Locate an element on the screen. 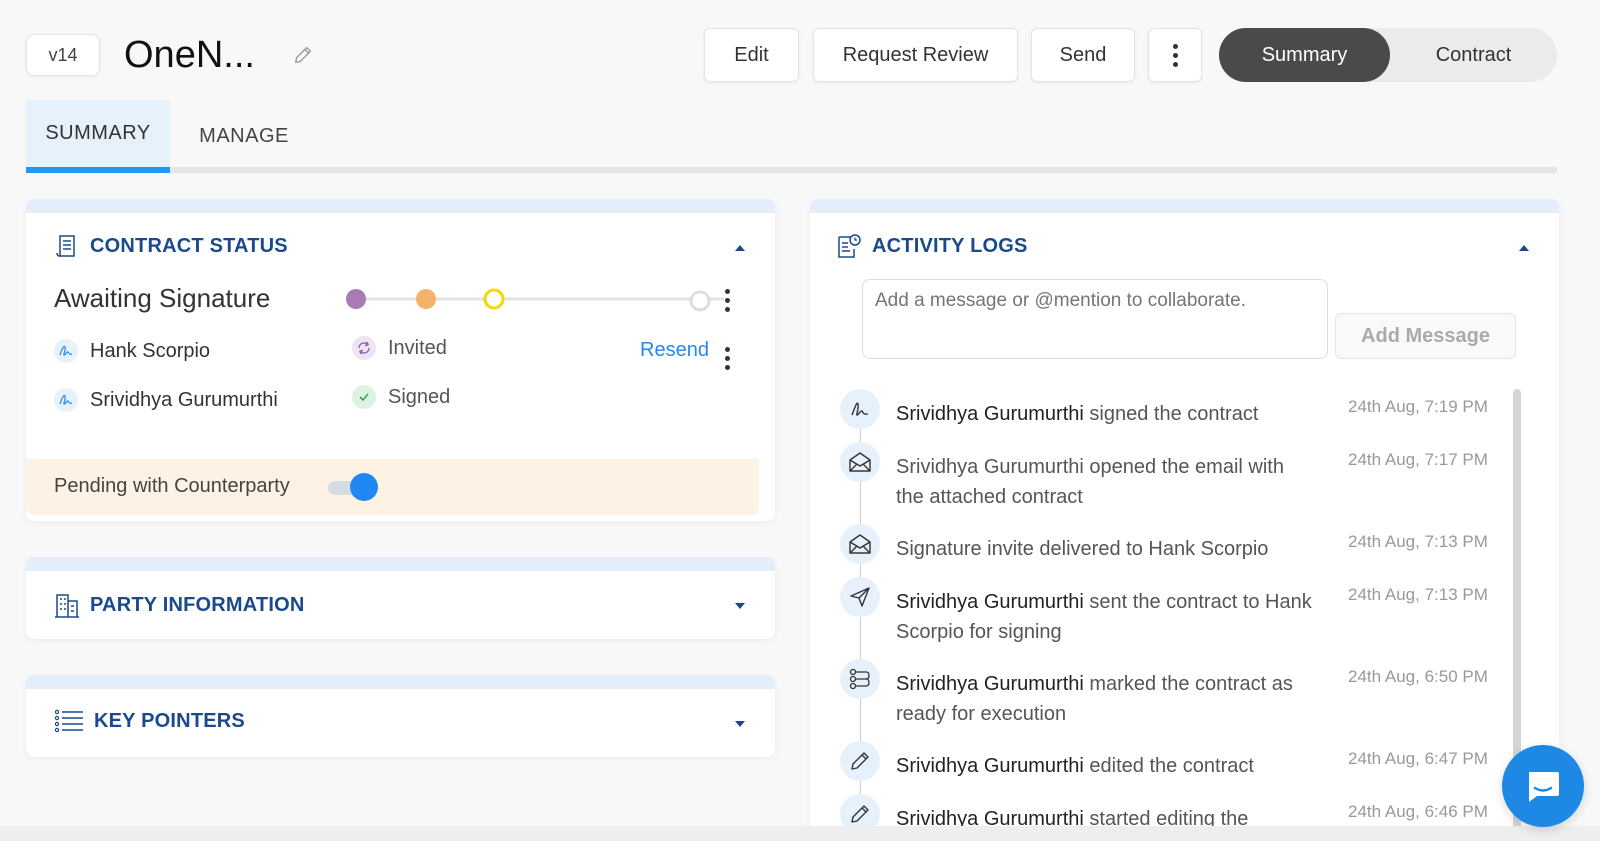  chat-bubble-icon is located at coordinates (1544, 787).